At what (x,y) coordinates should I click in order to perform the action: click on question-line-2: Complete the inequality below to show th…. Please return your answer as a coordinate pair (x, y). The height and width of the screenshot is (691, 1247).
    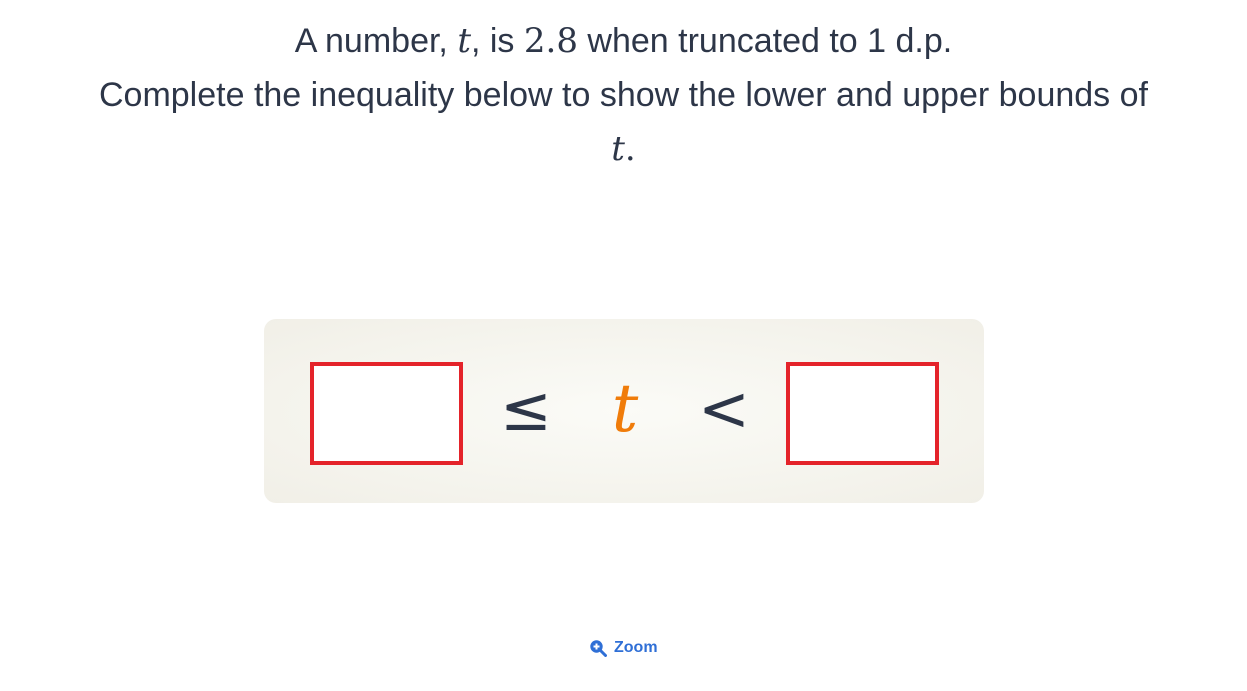
    Looking at the image, I should click on (623, 95).